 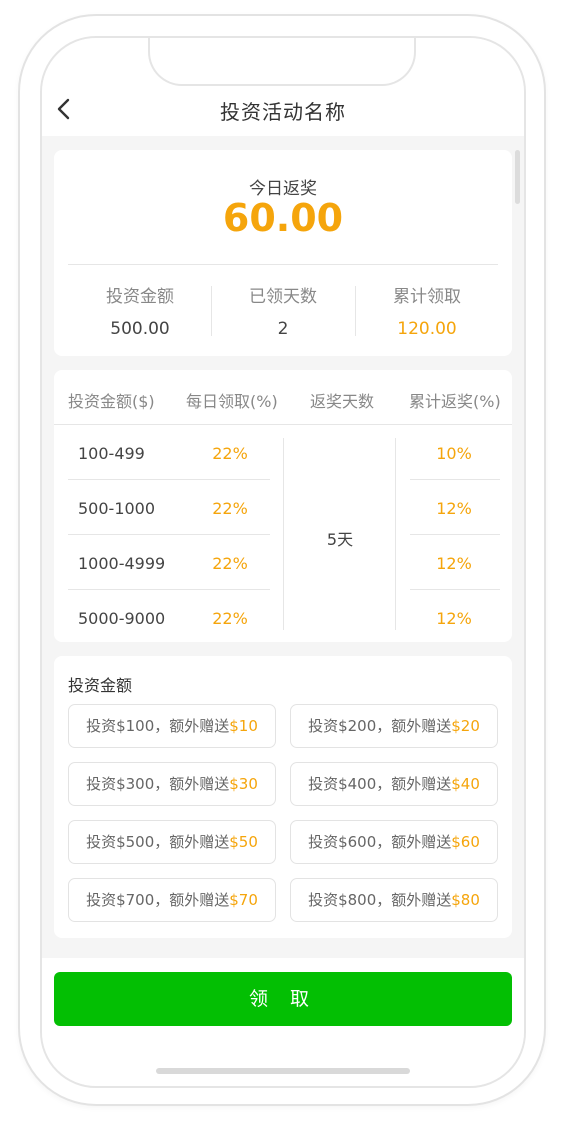 I want to click on investment-option-button: 投资$600，额外赠送$60, so click(x=394, y=842).